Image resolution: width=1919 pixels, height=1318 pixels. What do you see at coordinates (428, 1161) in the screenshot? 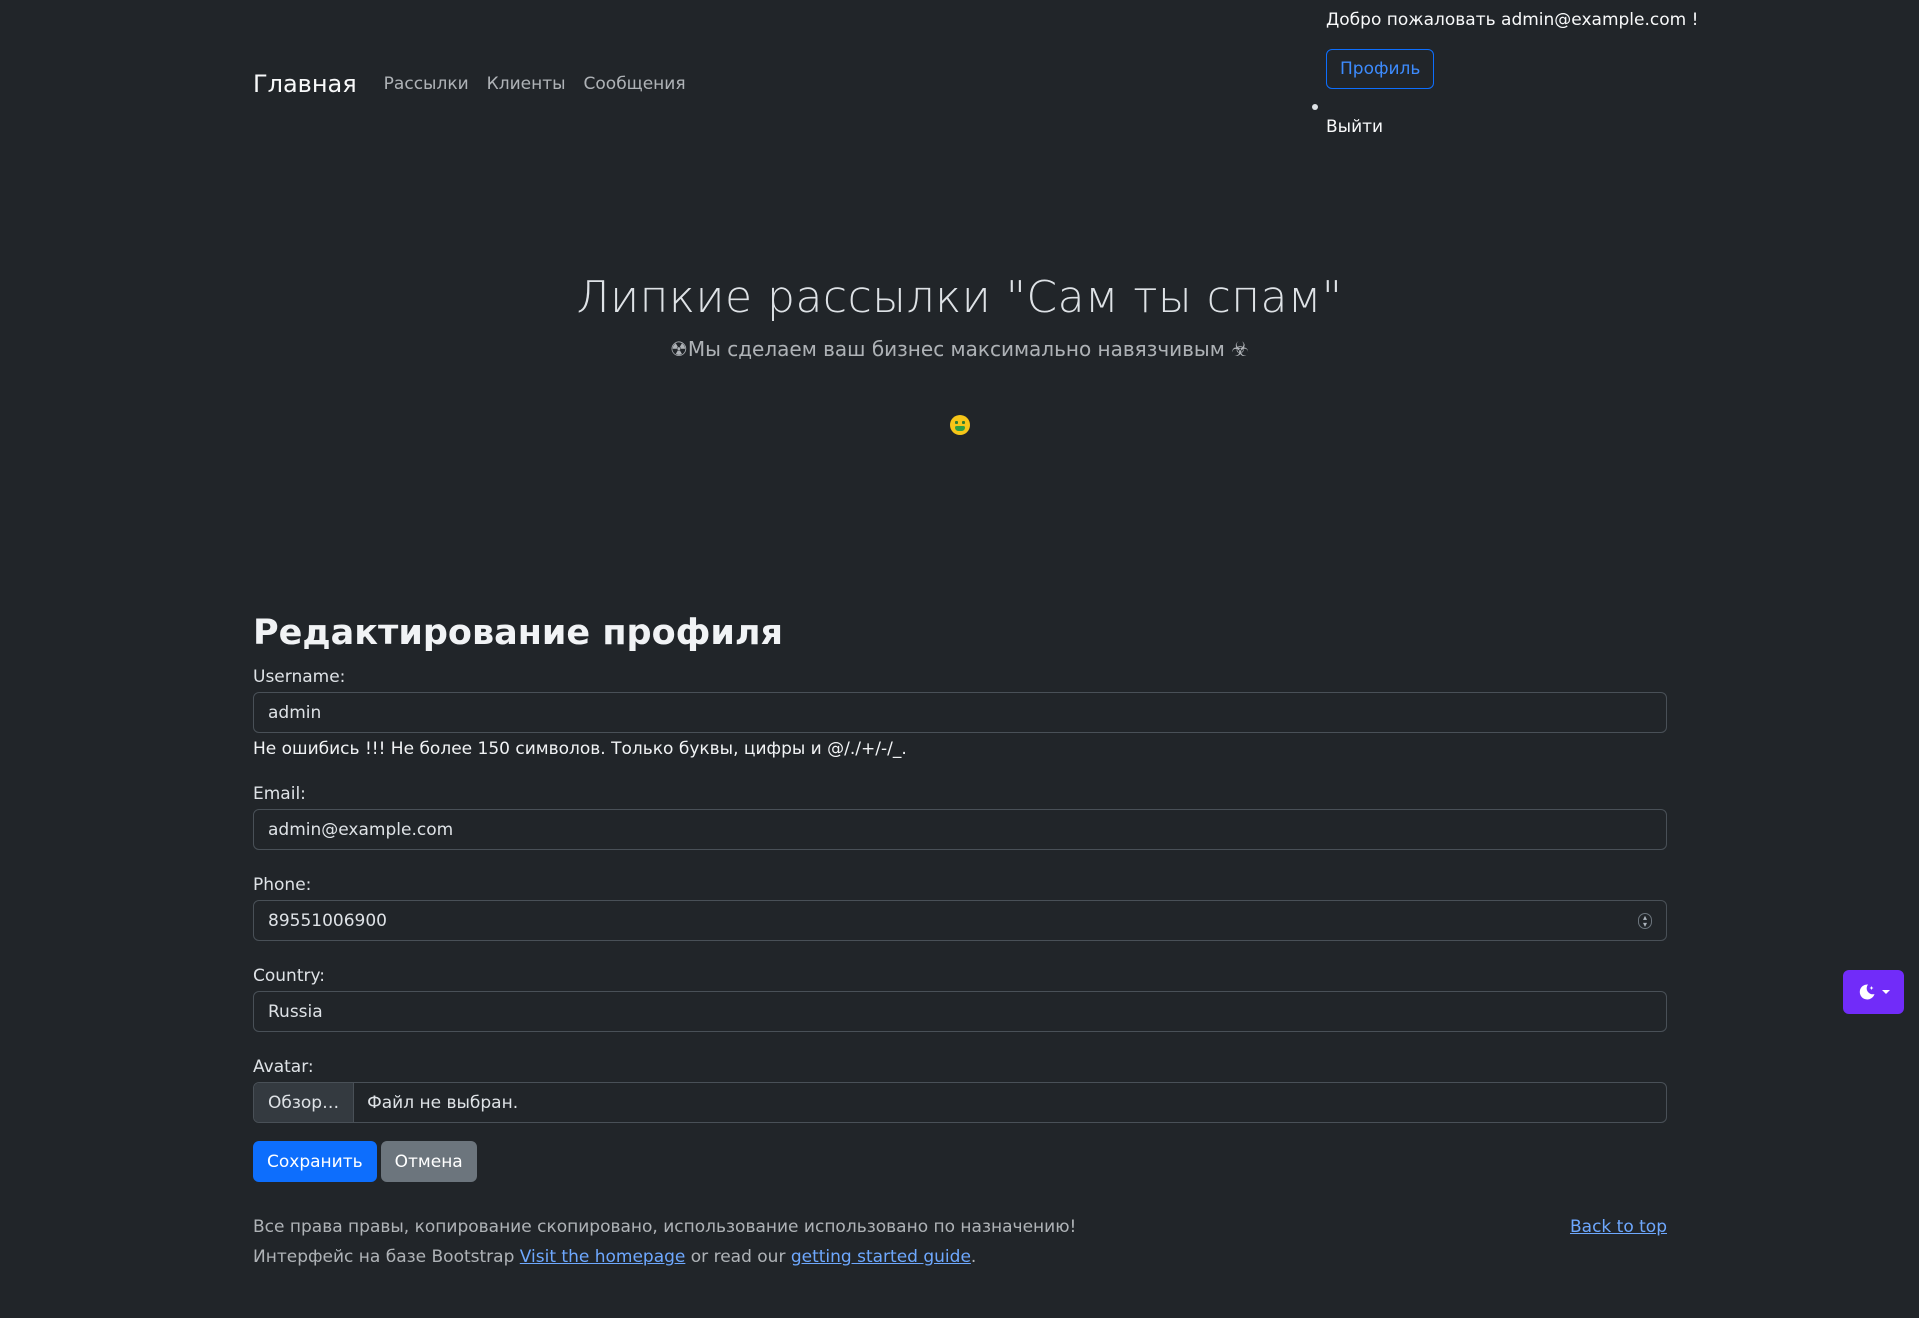
I see `cancel-button: Отмена` at bounding box center [428, 1161].